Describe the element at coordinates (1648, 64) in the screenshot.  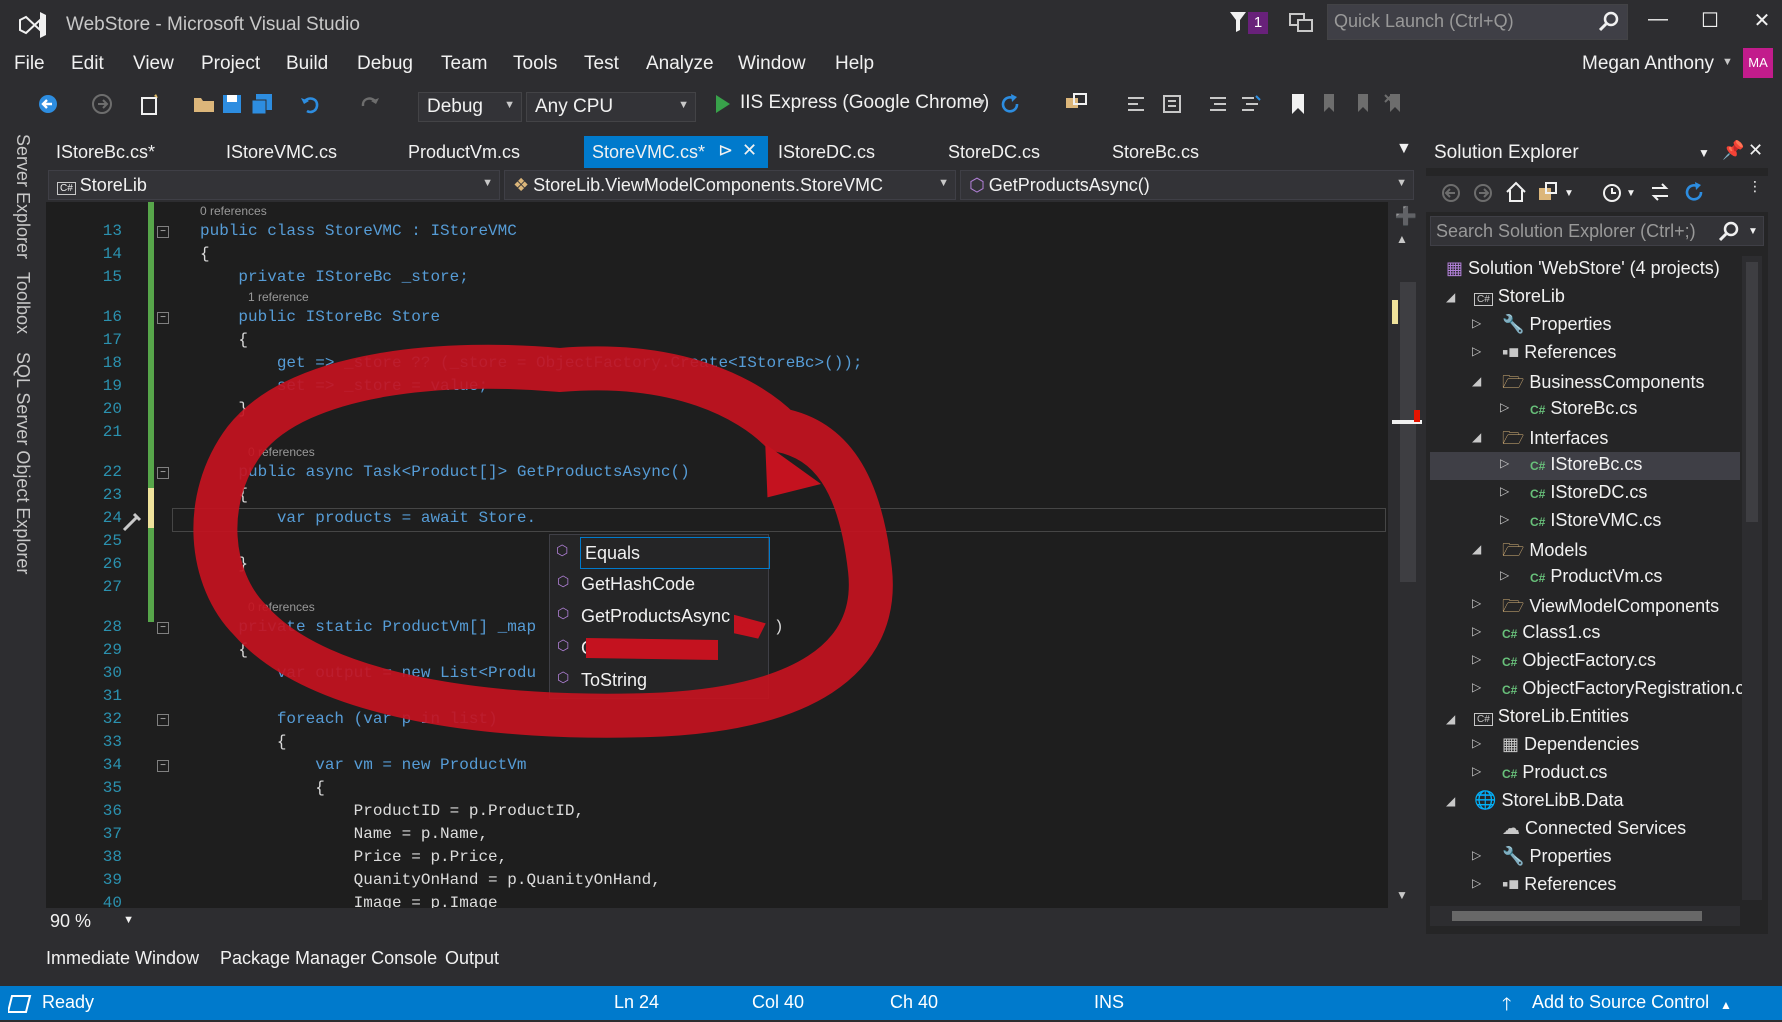
I see `user-name: Megan Anthony` at that location.